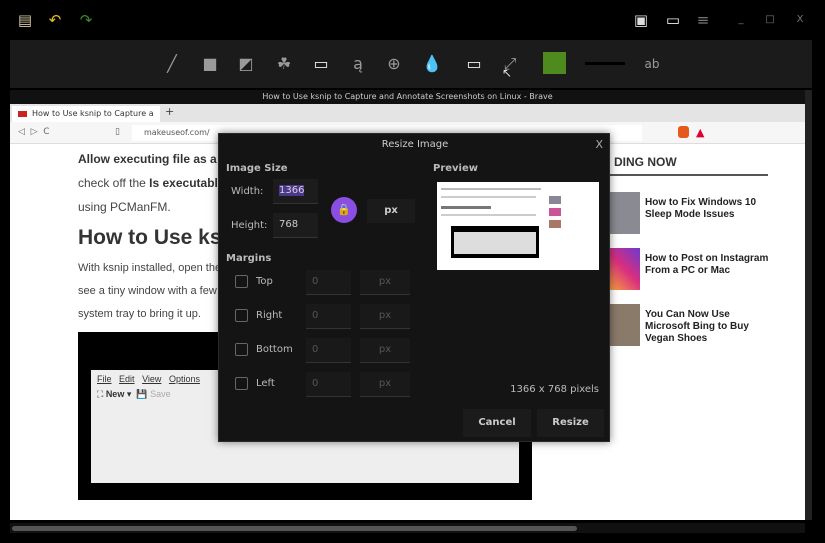 The height and width of the screenshot is (543, 825). I want to click on article-heading: How to Use ksn, so click(156, 237).